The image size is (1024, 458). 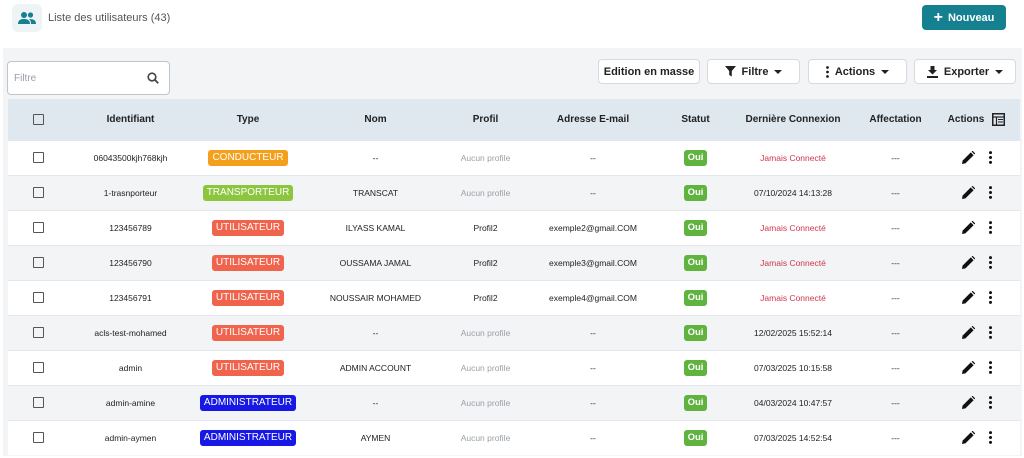 I want to click on bulk-edit-label: Edition en masse, so click(x=649, y=71).